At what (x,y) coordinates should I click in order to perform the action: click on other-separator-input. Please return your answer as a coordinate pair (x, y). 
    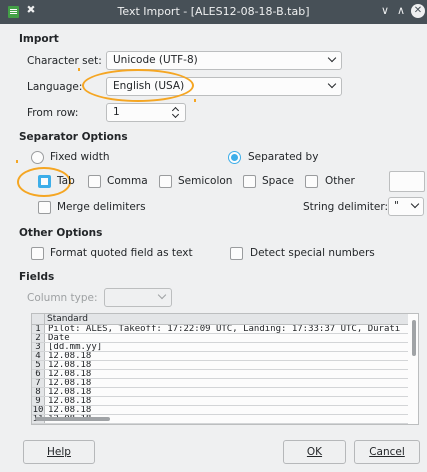
    Looking at the image, I should click on (407, 181).